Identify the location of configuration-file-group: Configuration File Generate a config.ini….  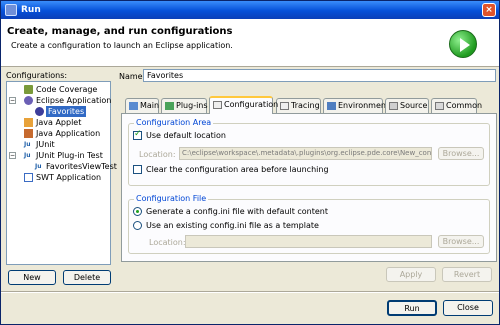
(309, 224).